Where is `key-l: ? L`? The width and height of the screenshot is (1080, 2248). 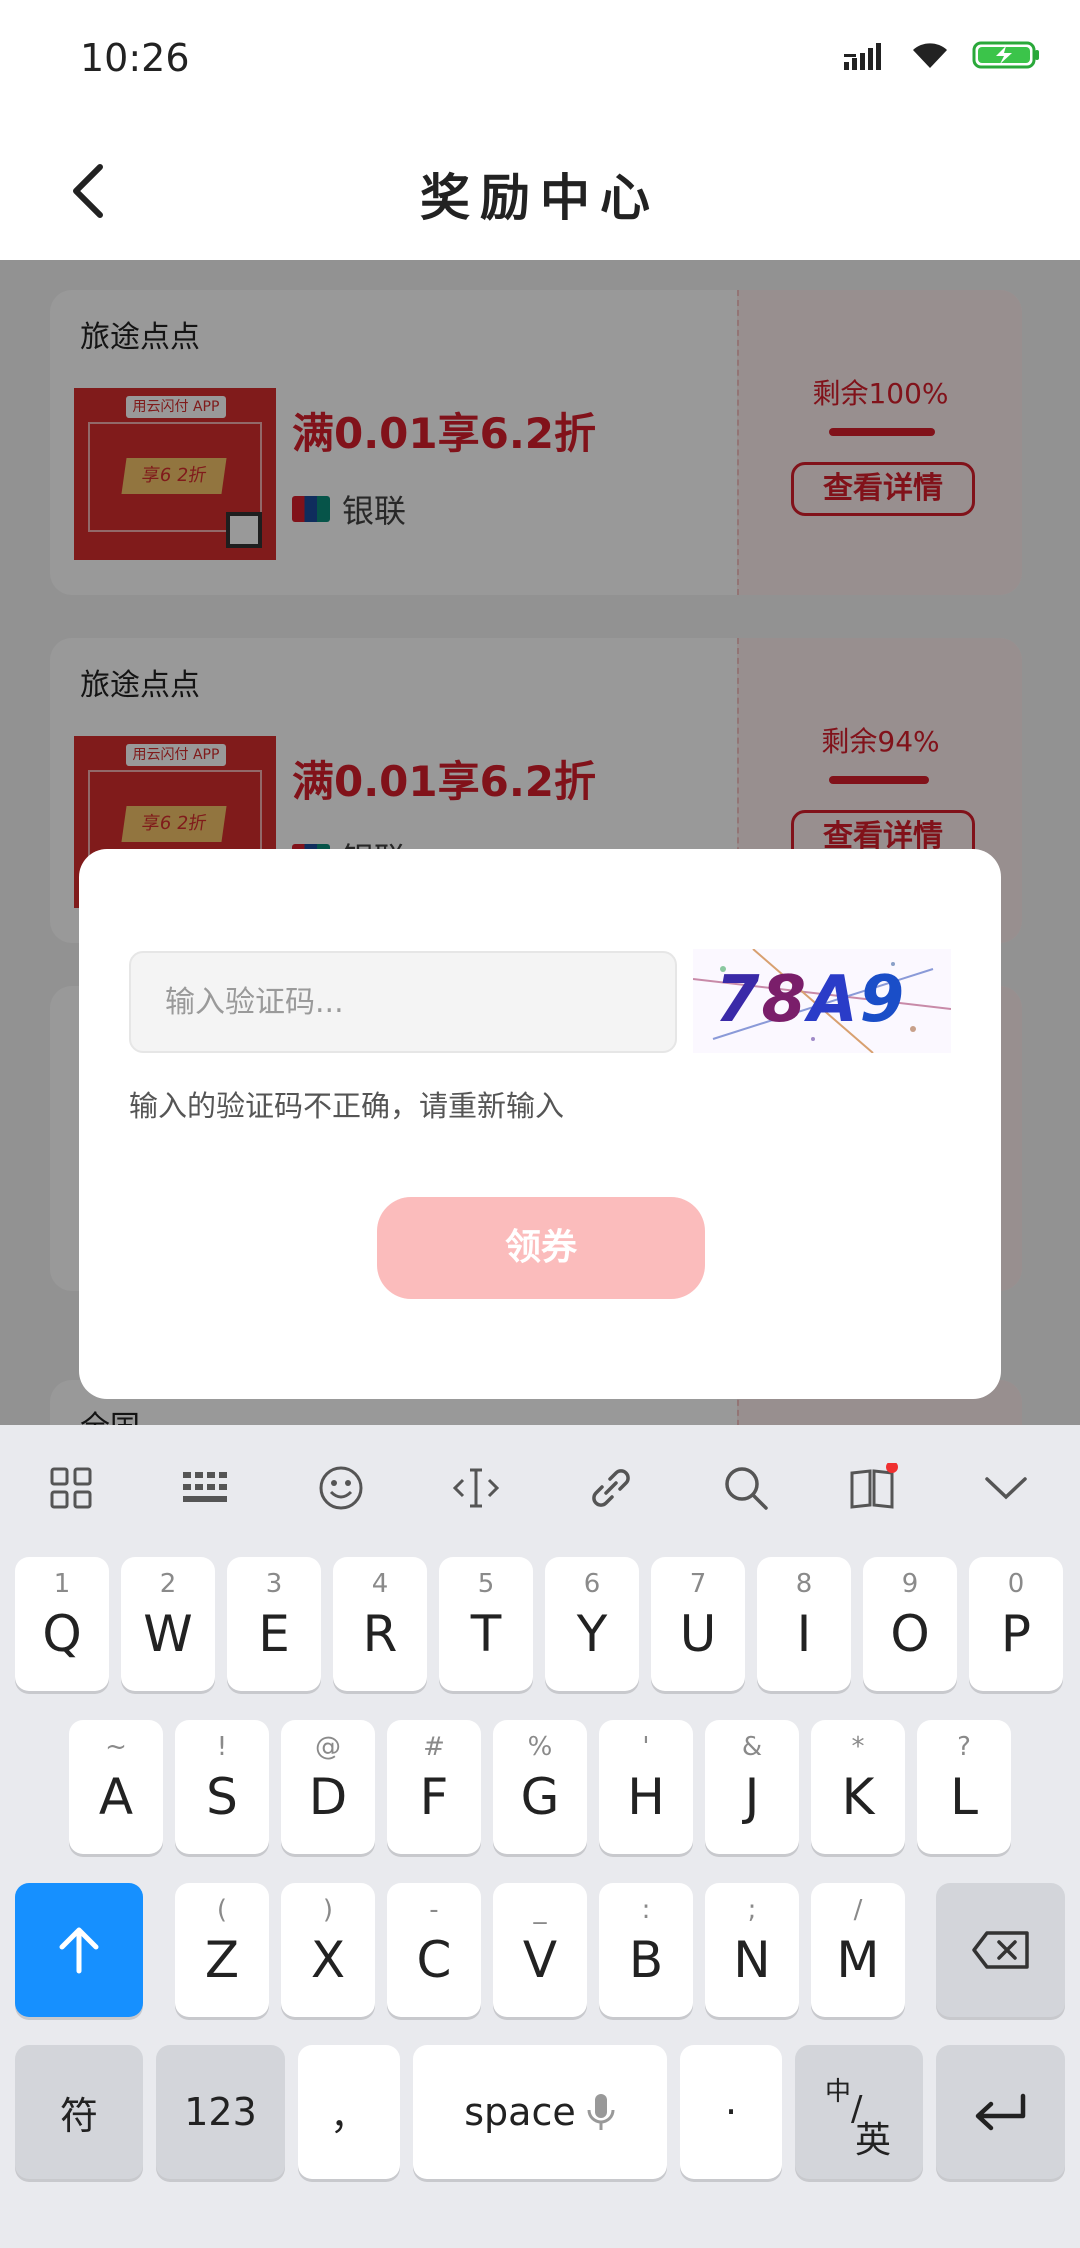
key-l: ? L is located at coordinates (964, 1787).